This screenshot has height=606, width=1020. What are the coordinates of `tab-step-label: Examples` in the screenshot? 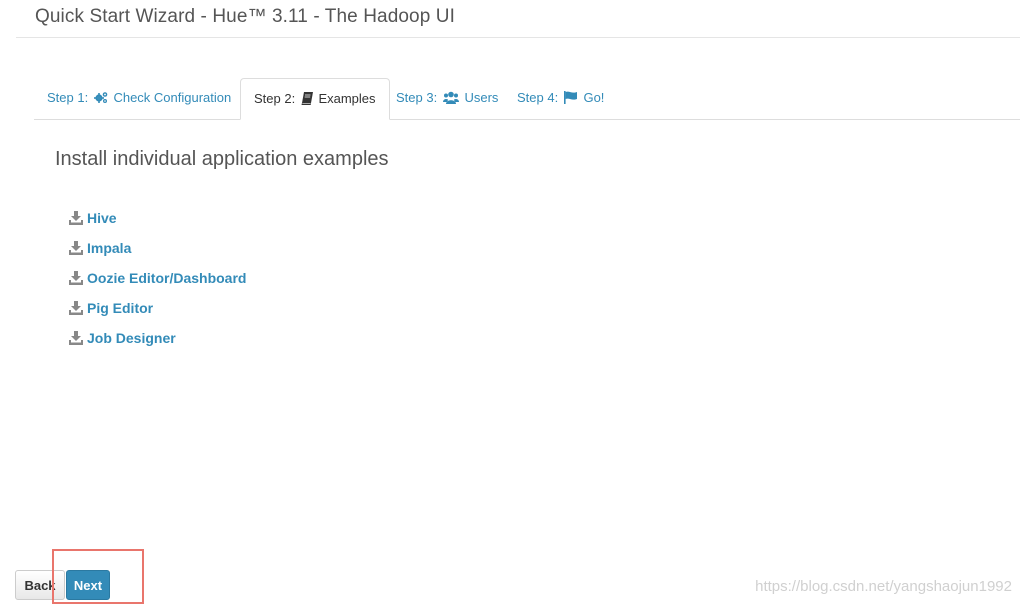 It's located at (347, 98).